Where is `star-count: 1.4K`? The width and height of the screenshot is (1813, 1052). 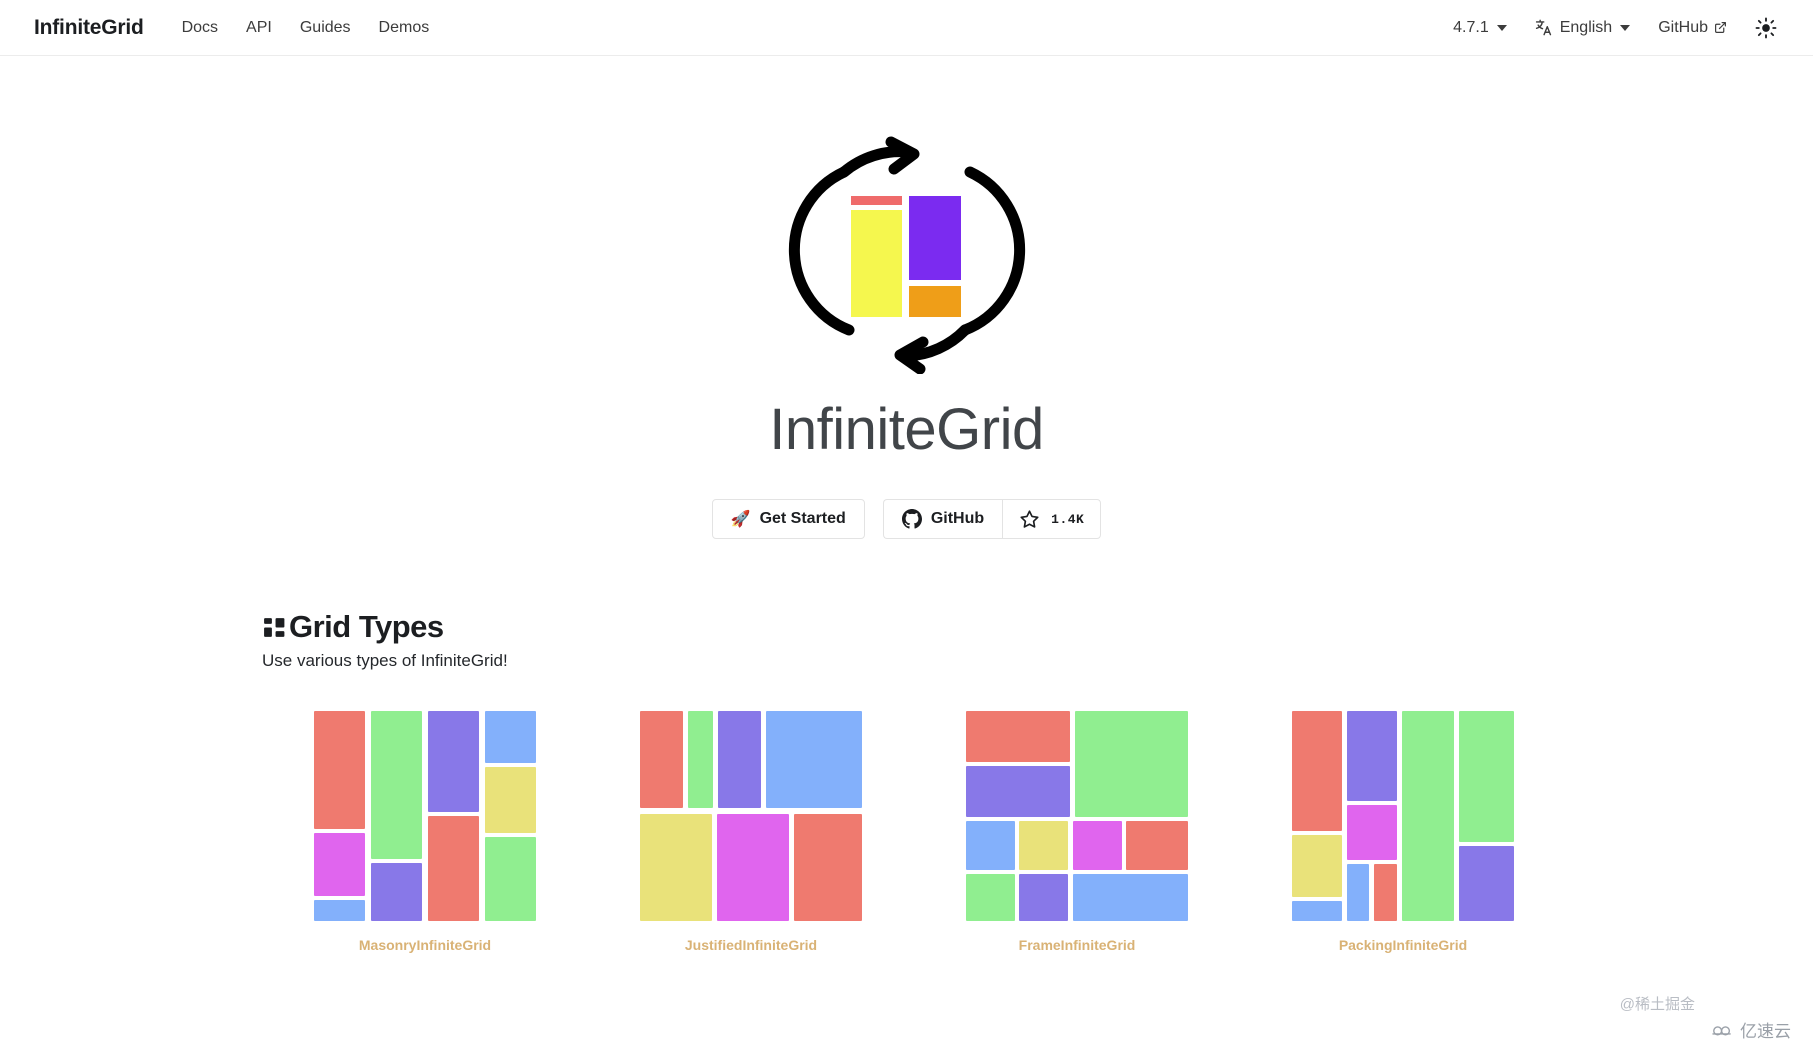
star-count: 1.4K is located at coordinates (1068, 519).